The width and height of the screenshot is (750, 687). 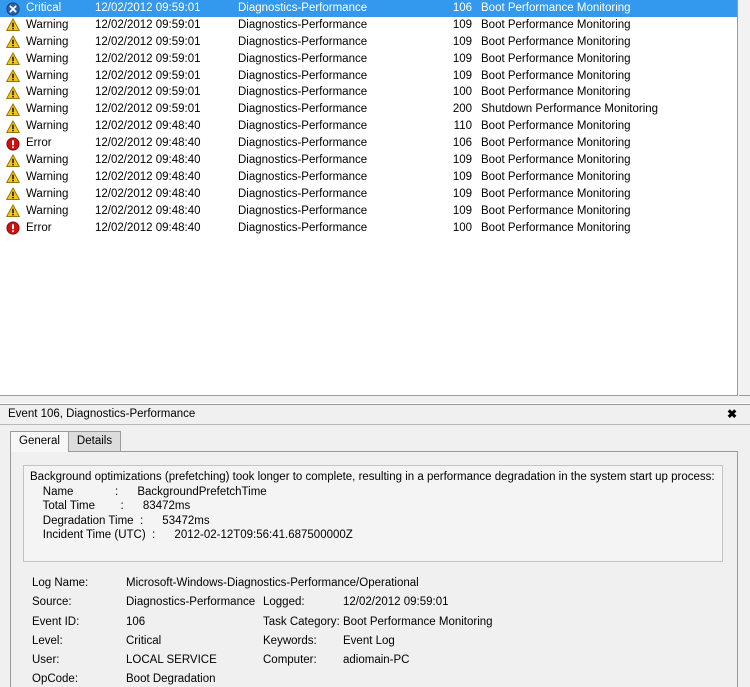 What do you see at coordinates (462, 92) in the screenshot?
I see `row-event-id: 100` at bounding box center [462, 92].